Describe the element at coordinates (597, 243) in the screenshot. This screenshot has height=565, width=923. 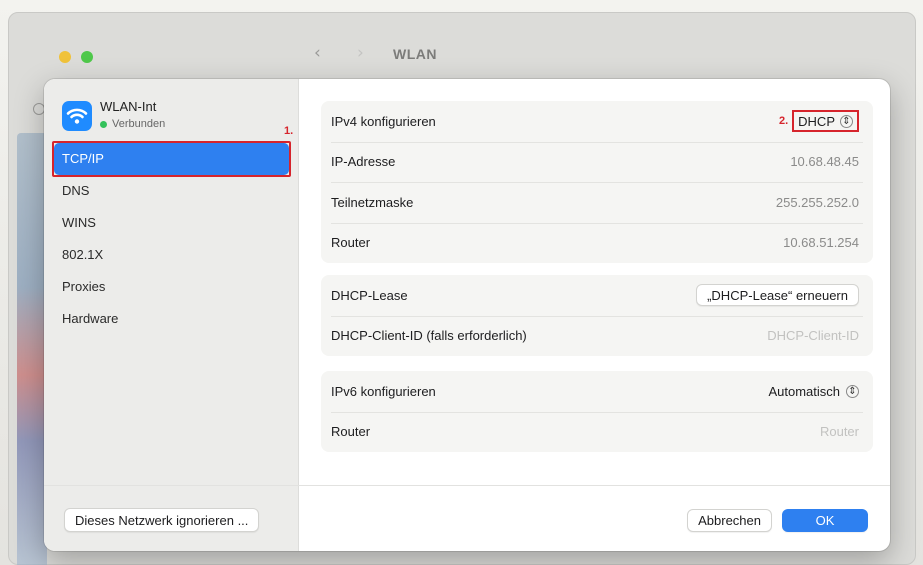
I see `router-row: Router 10.68.51.254` at that location.